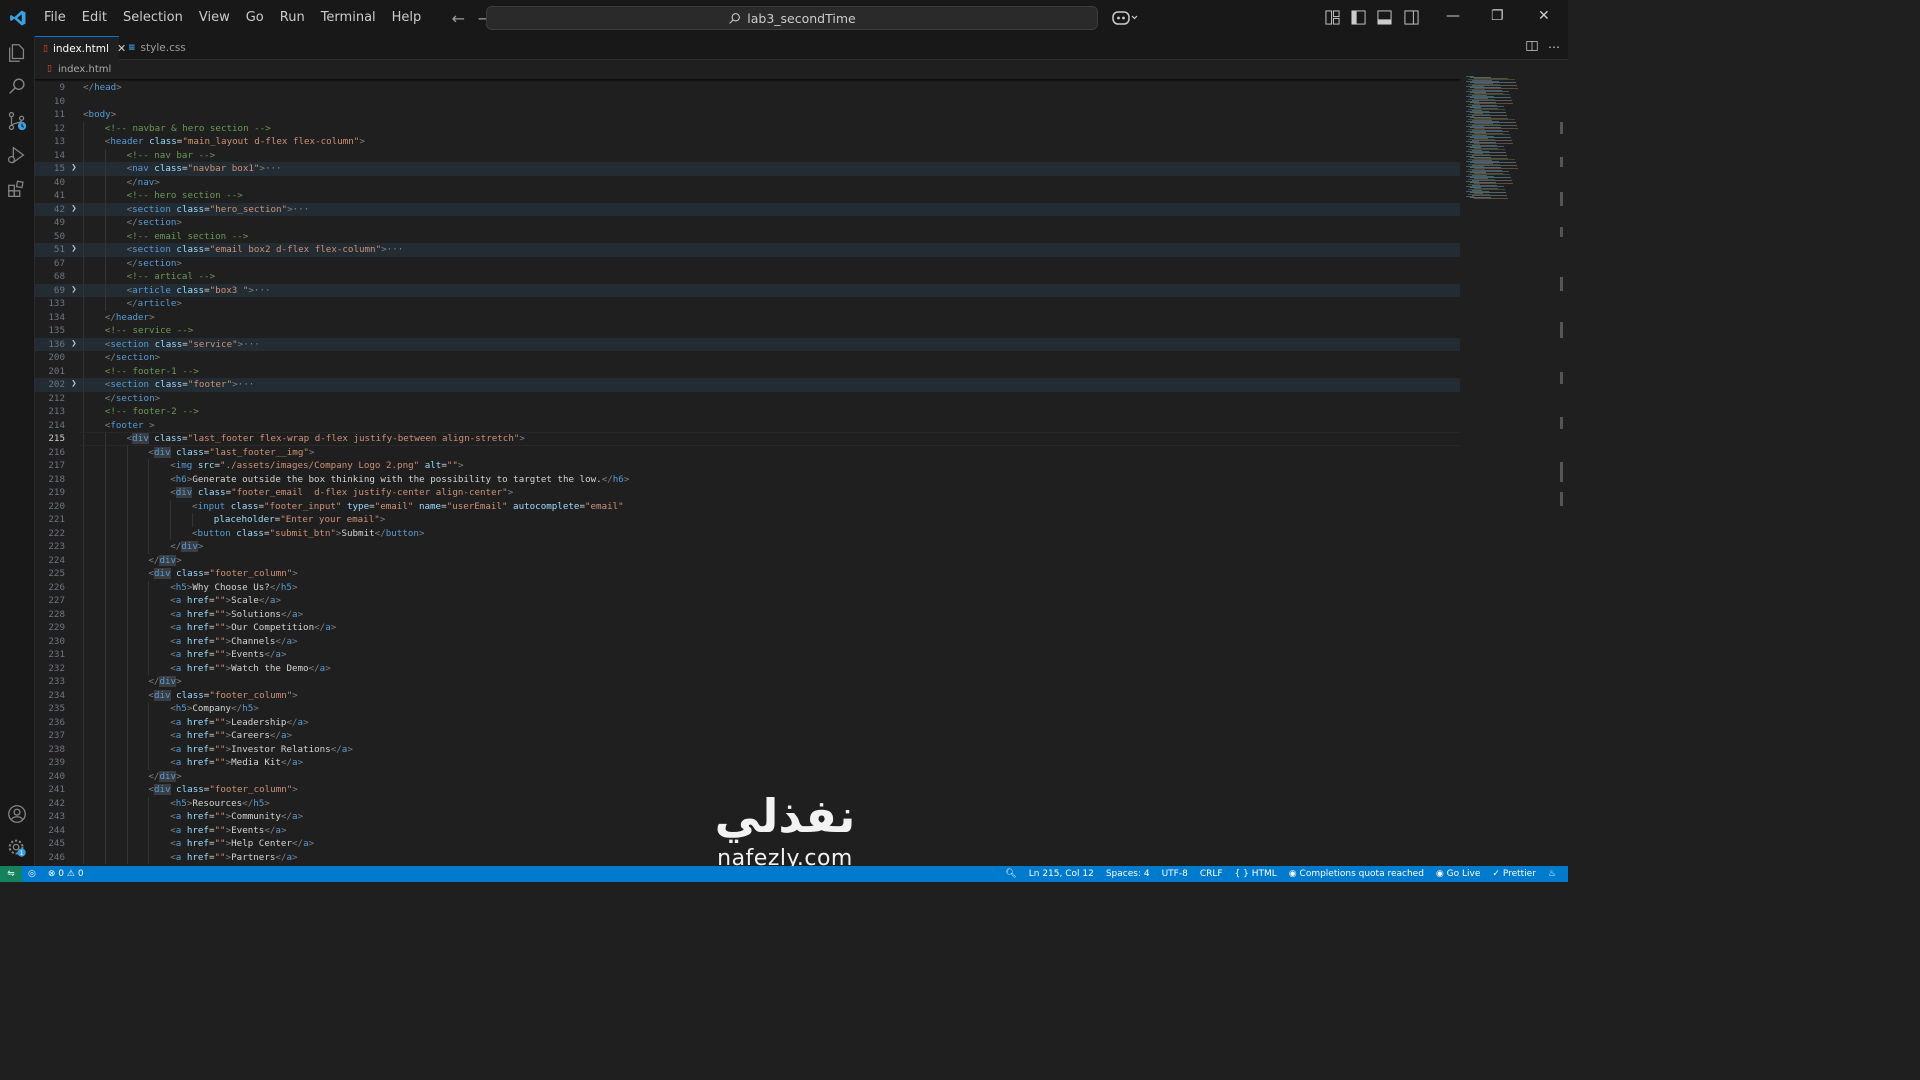 The height and width of the screenshot is (1080, 1920). What do you see at coordinates (1453, 16) in the screenshot?
I see `minimize-icon: —` at bounding box center [1453, 16].